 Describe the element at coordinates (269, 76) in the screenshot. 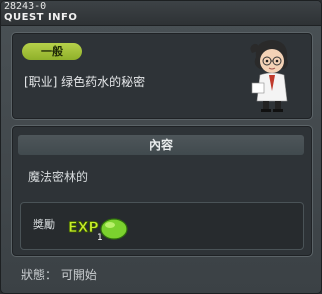

I see `npc-portrait-icon` at that location.